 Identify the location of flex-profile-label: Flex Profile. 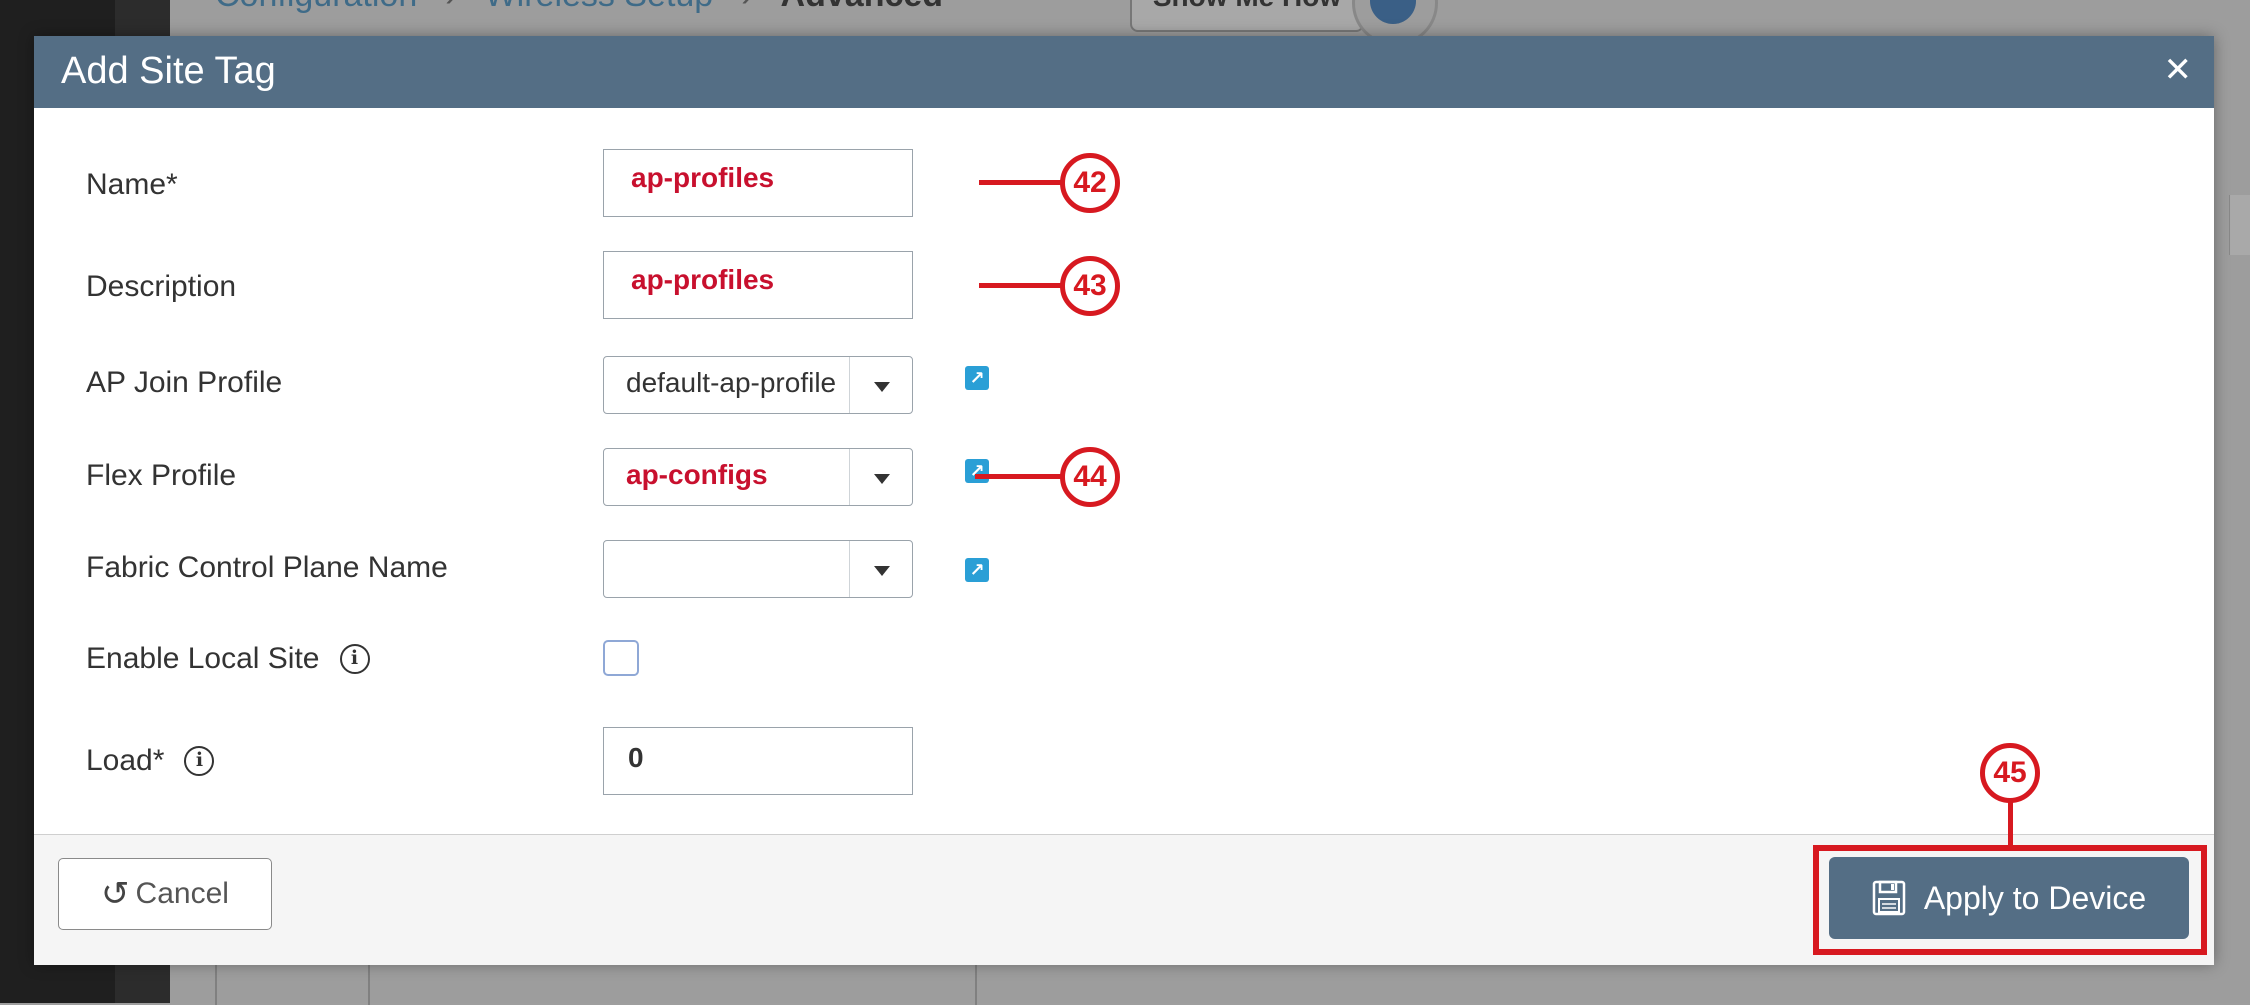
(161, 476).